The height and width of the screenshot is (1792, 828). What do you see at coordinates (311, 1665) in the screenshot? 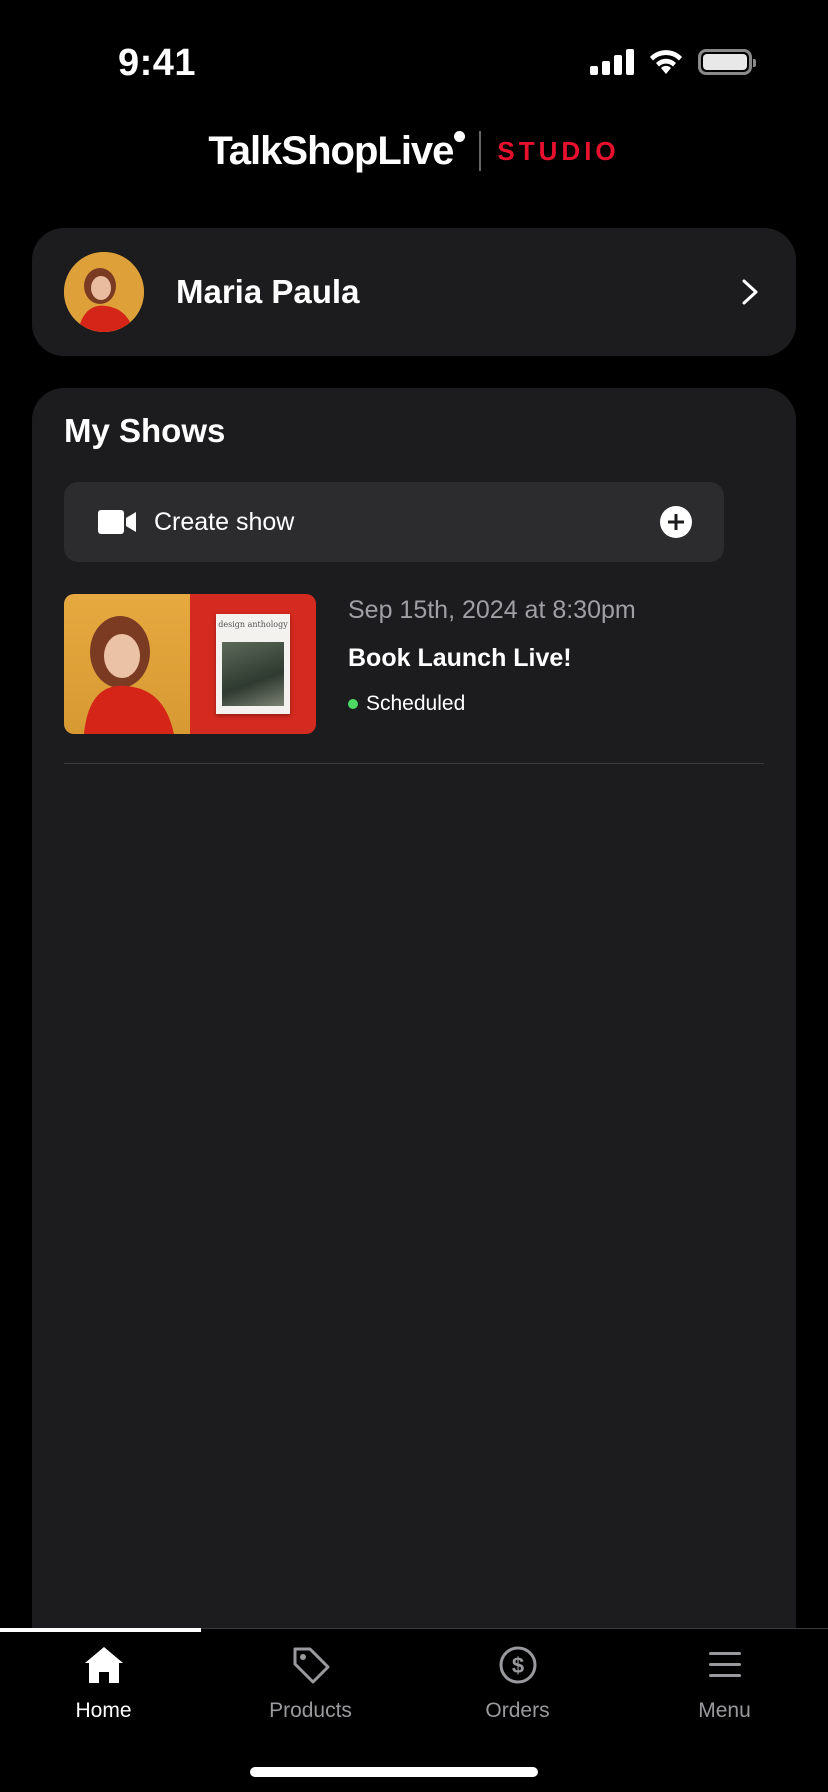
I see `tag-icon` at bounding box center [311, 1665].